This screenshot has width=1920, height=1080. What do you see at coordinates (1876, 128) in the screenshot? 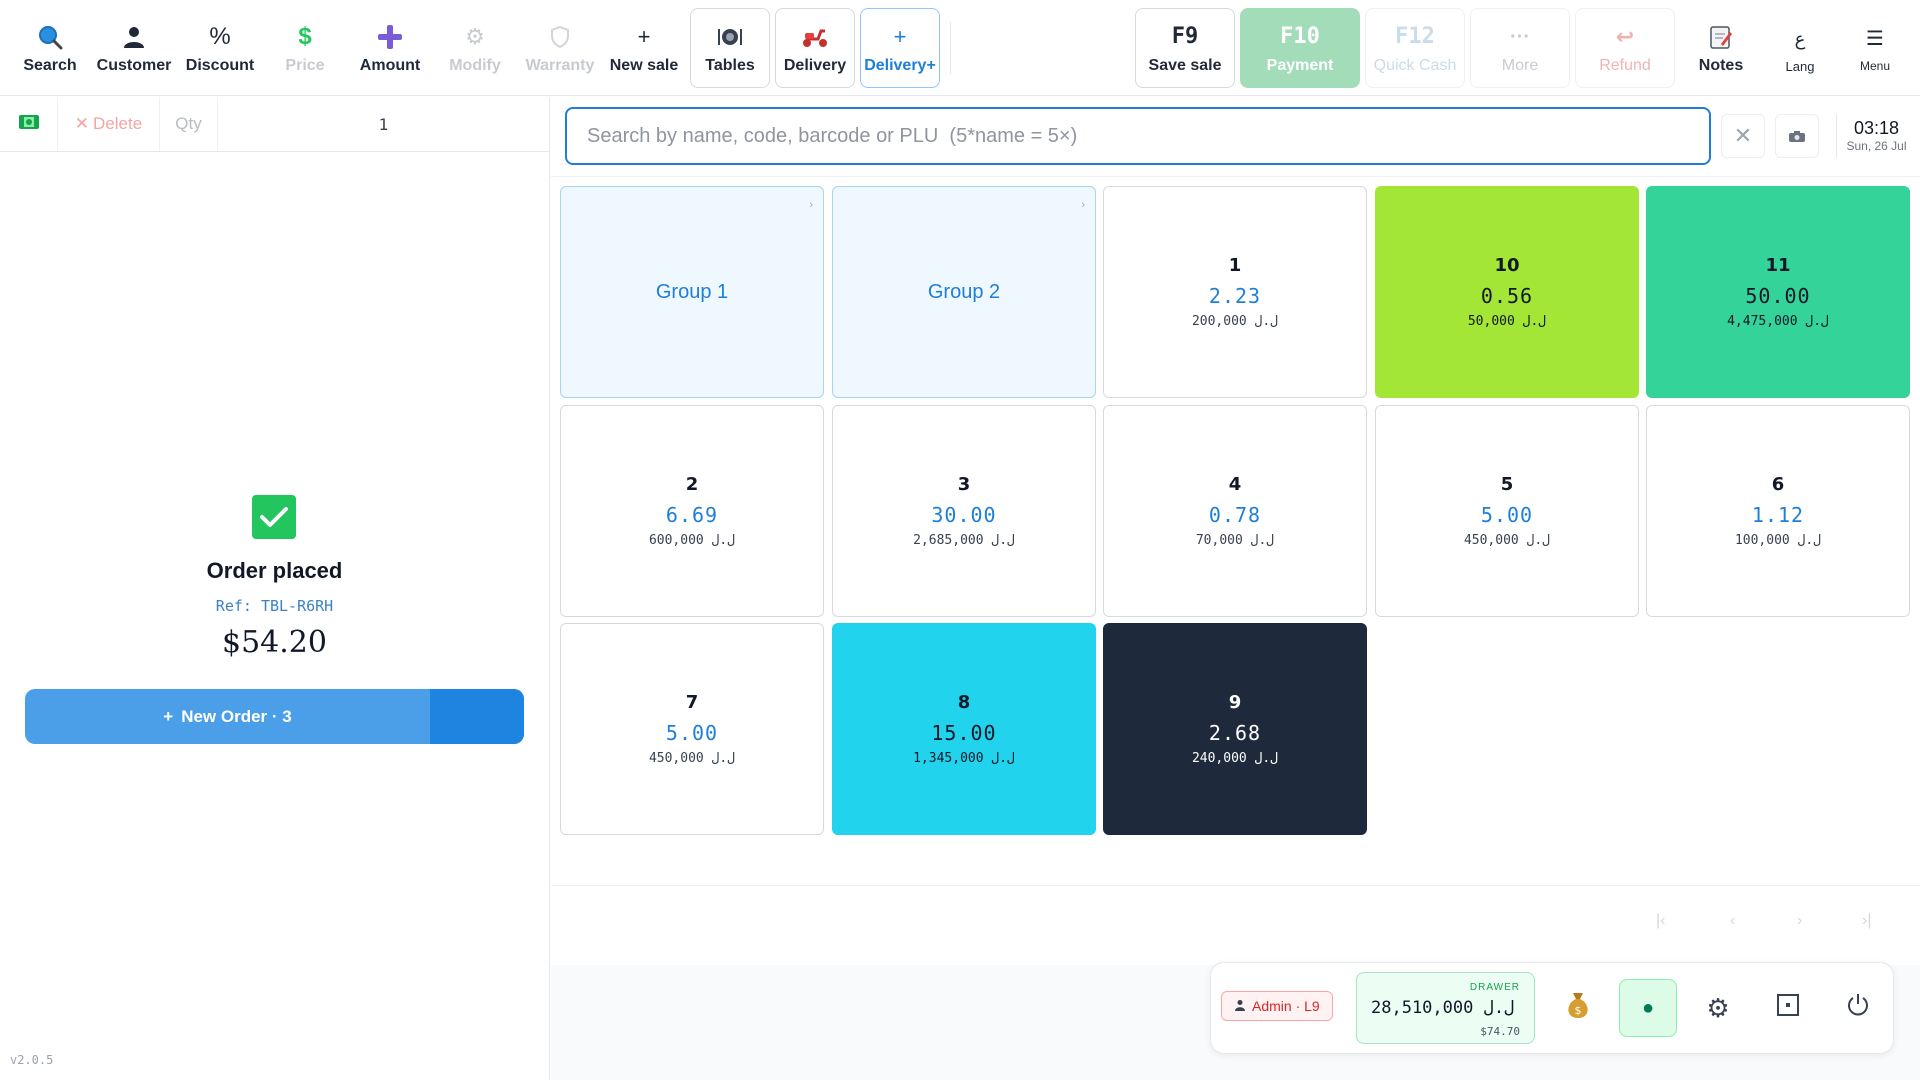
I see `clock-time: 03:18` at bounding box center [1876, 128].